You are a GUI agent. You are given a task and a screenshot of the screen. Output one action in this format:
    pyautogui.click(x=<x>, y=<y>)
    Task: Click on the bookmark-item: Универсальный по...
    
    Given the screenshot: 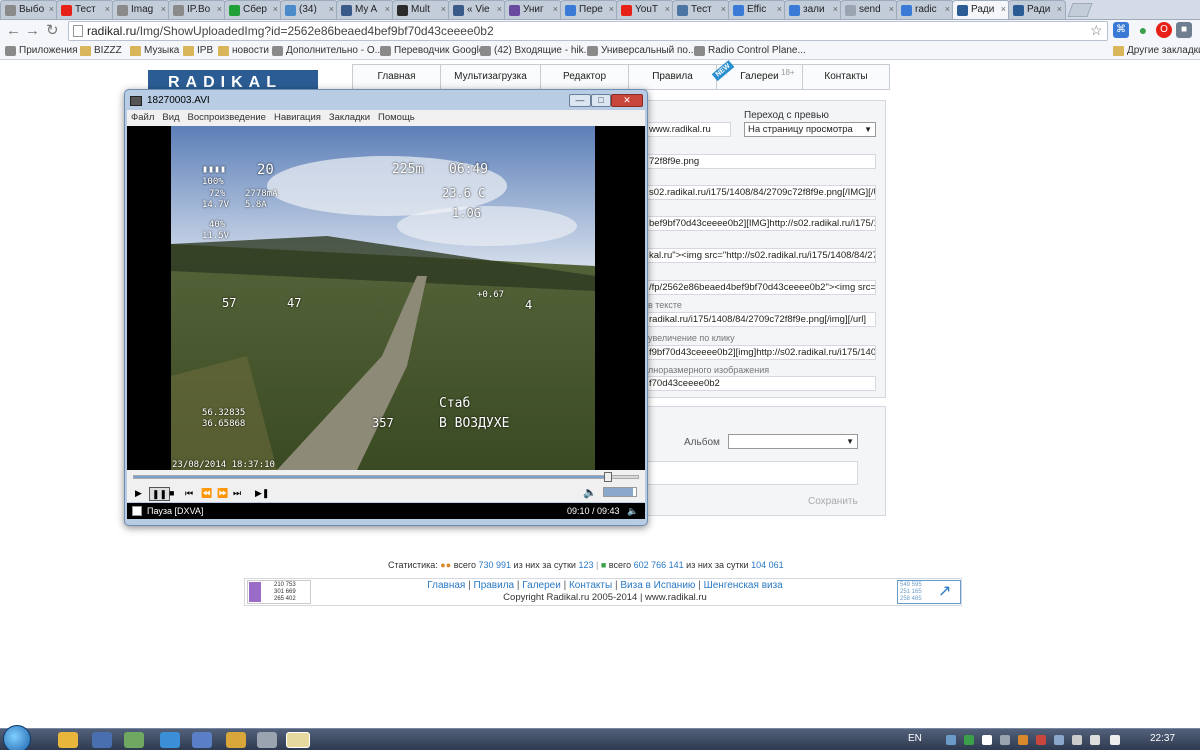 What is the action you would take?
    pyautogui.click(x=641, y=51)
    